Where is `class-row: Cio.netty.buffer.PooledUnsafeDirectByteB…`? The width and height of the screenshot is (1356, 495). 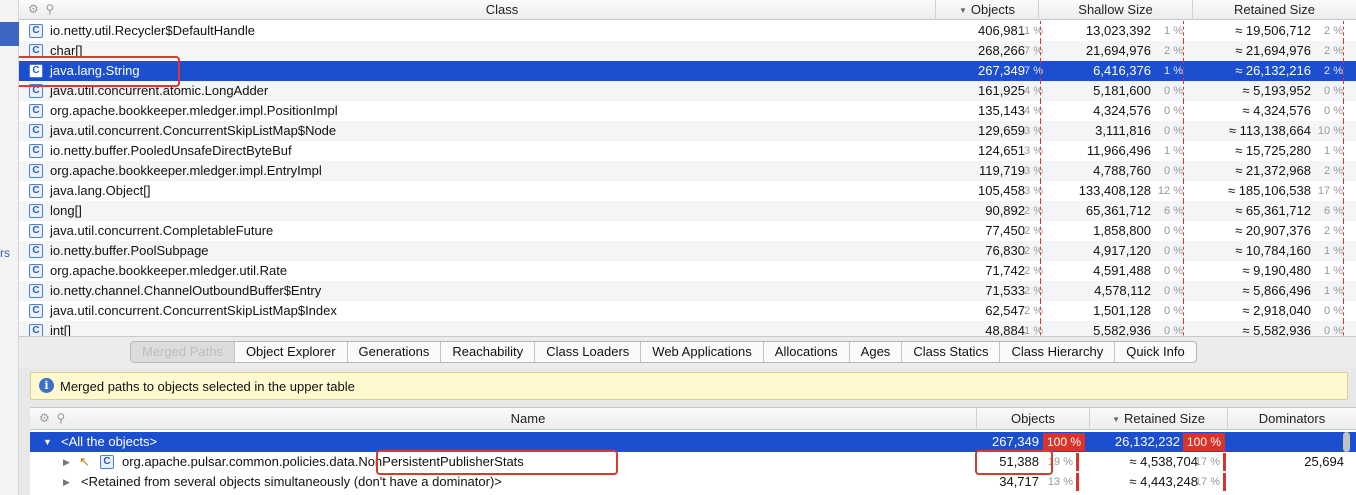
class-row: Cio.netty.buffer.PooledUnsafeDirectByteB… is located at coordinates (687, 151).